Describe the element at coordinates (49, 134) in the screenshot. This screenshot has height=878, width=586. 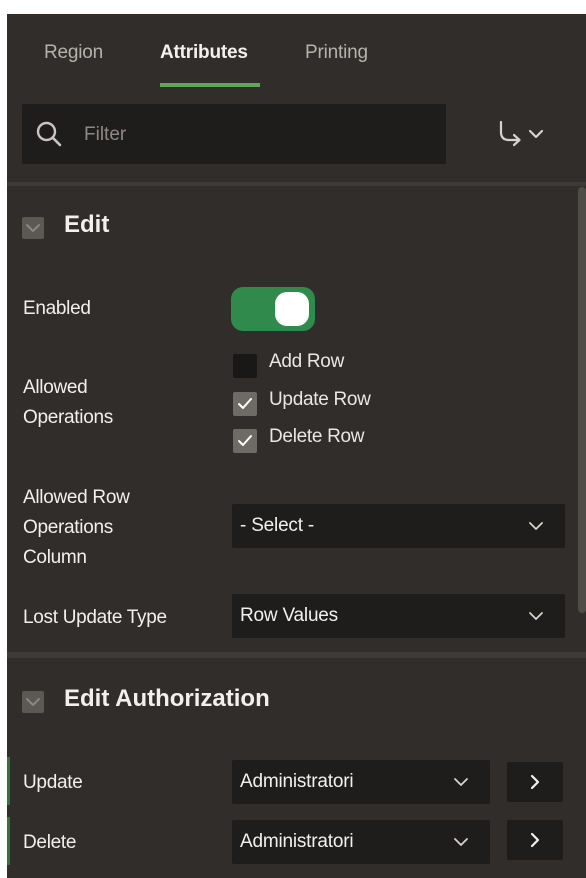
I see `search-icon` at that location.